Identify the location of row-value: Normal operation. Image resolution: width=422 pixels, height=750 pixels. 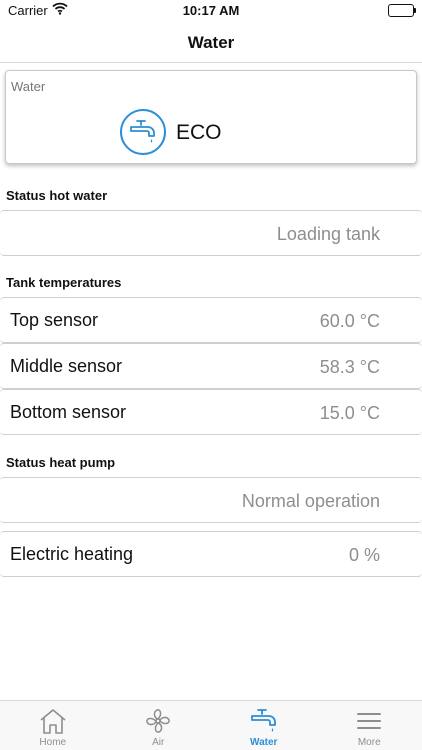
(310, 501).